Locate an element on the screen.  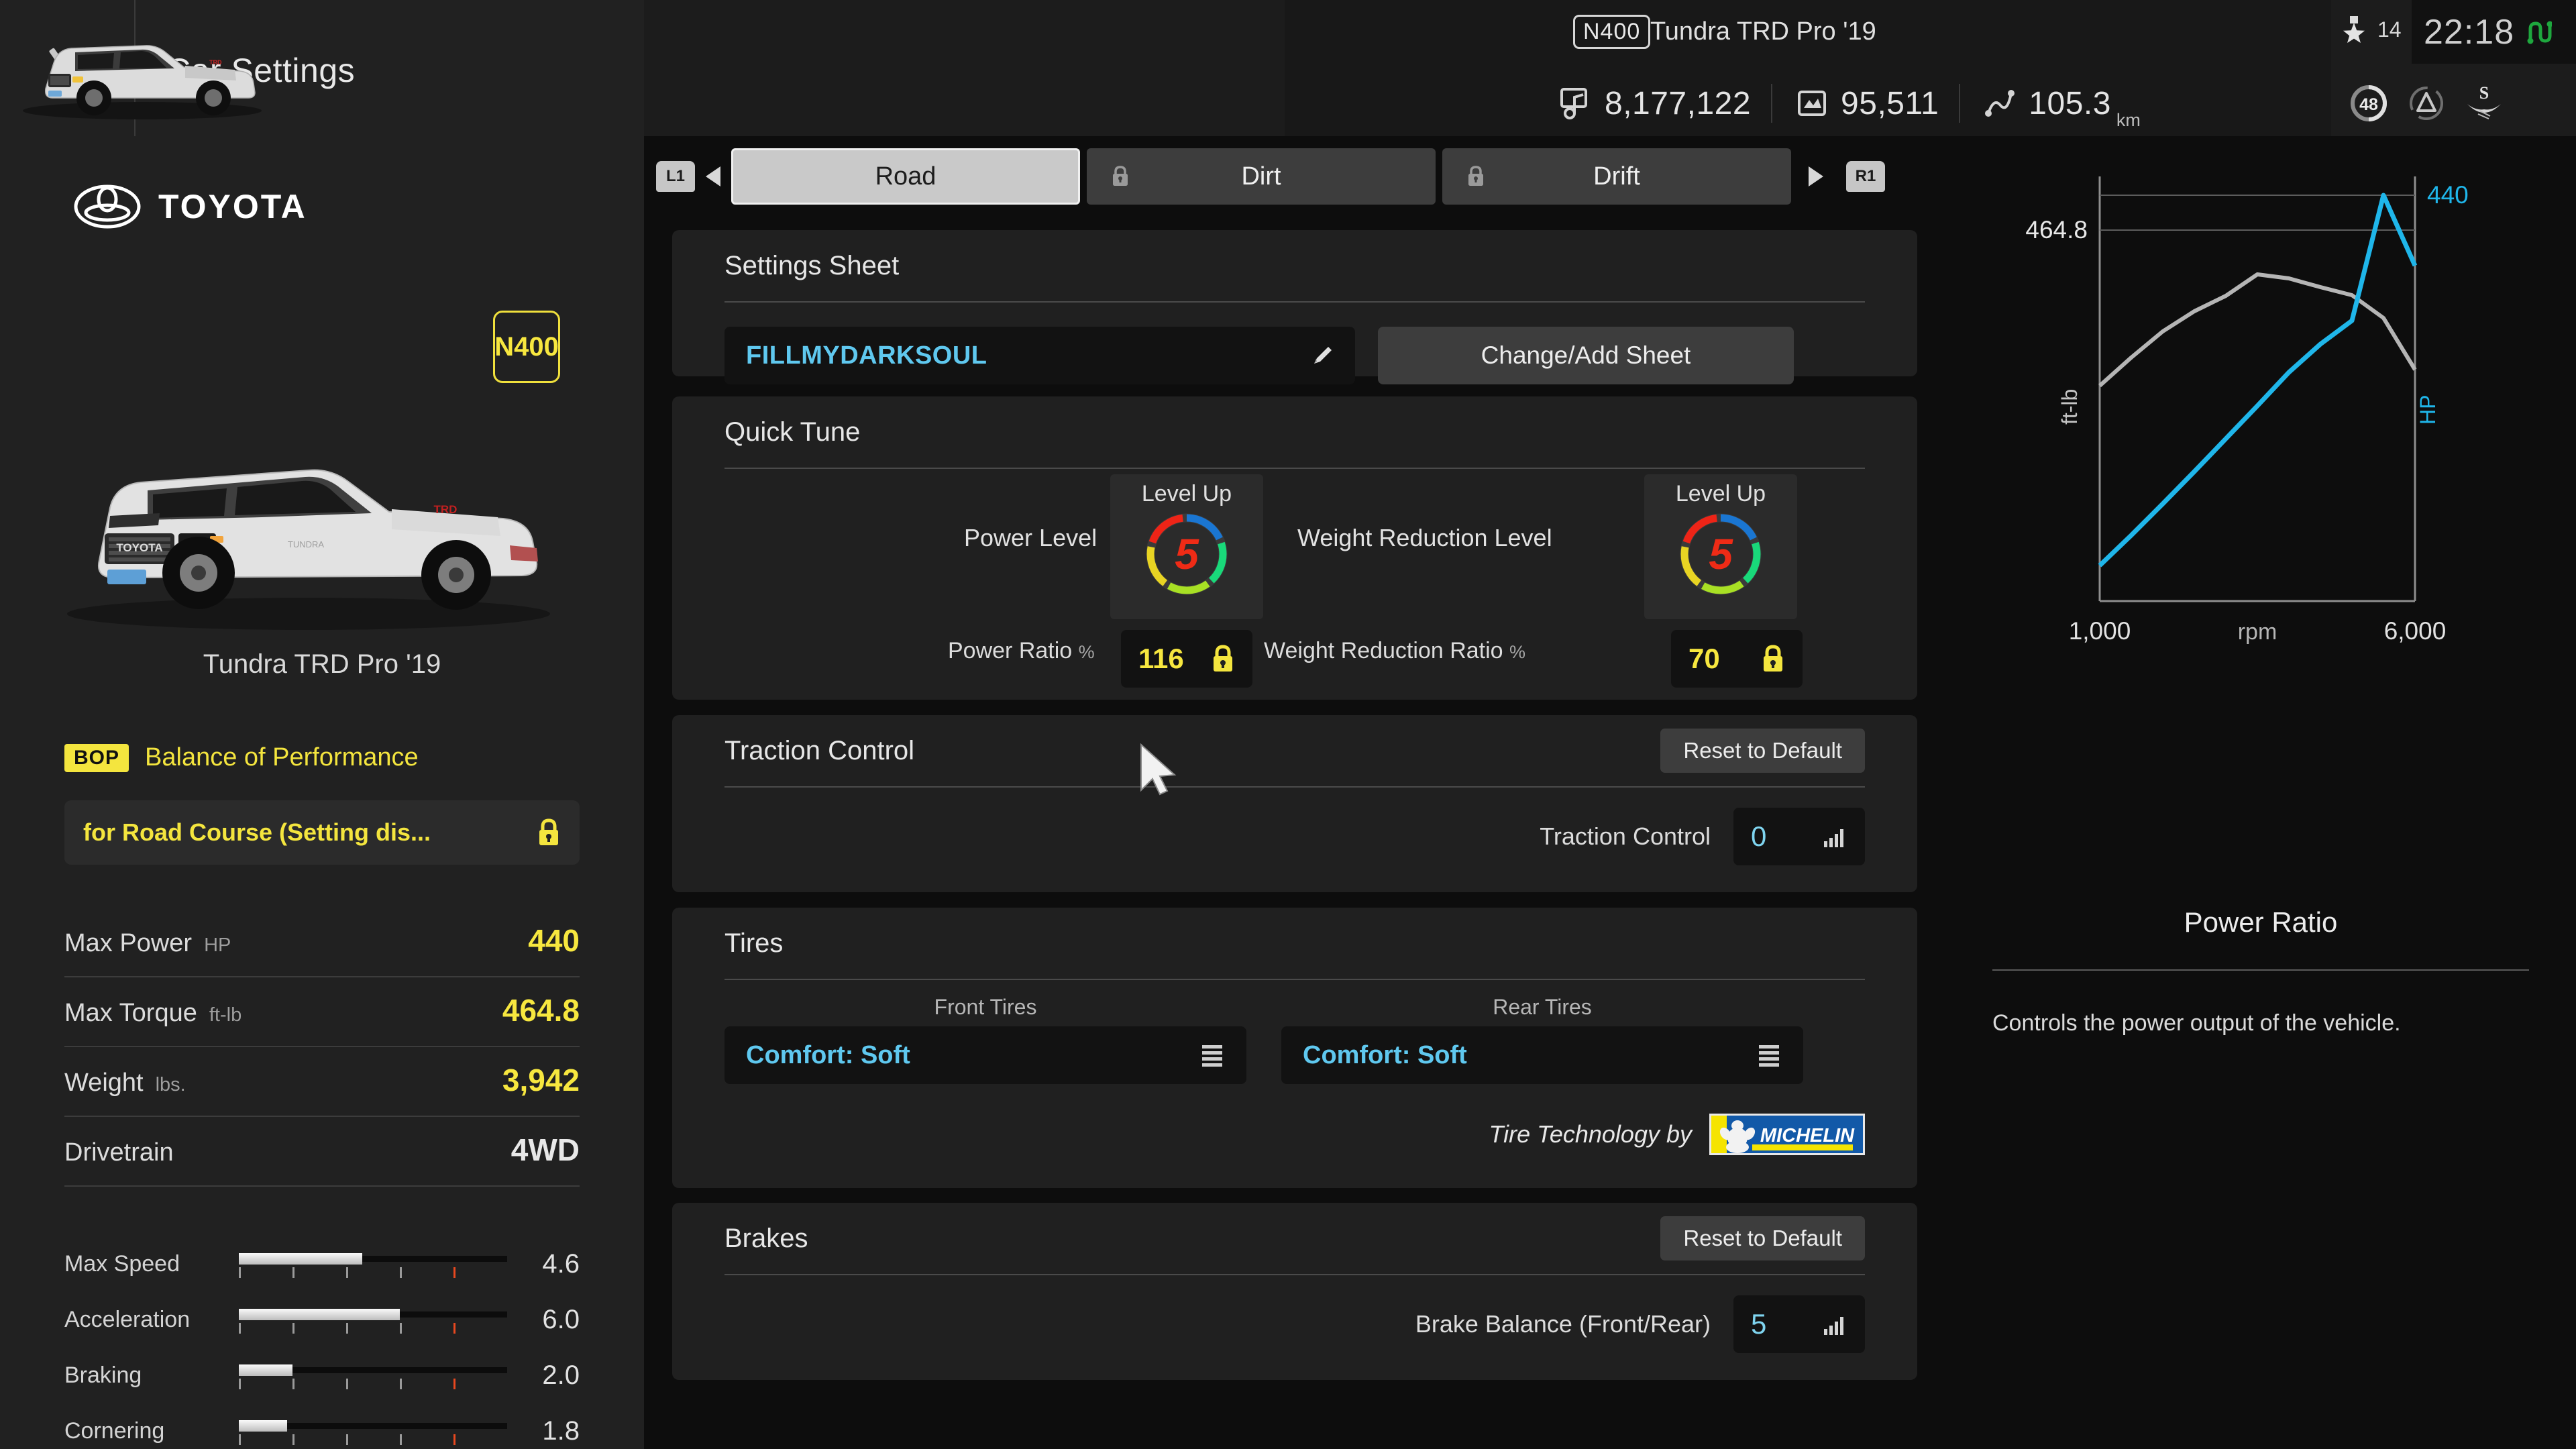
power-ratio-label: Power Ratio % is located at coordinates (1021, 650).